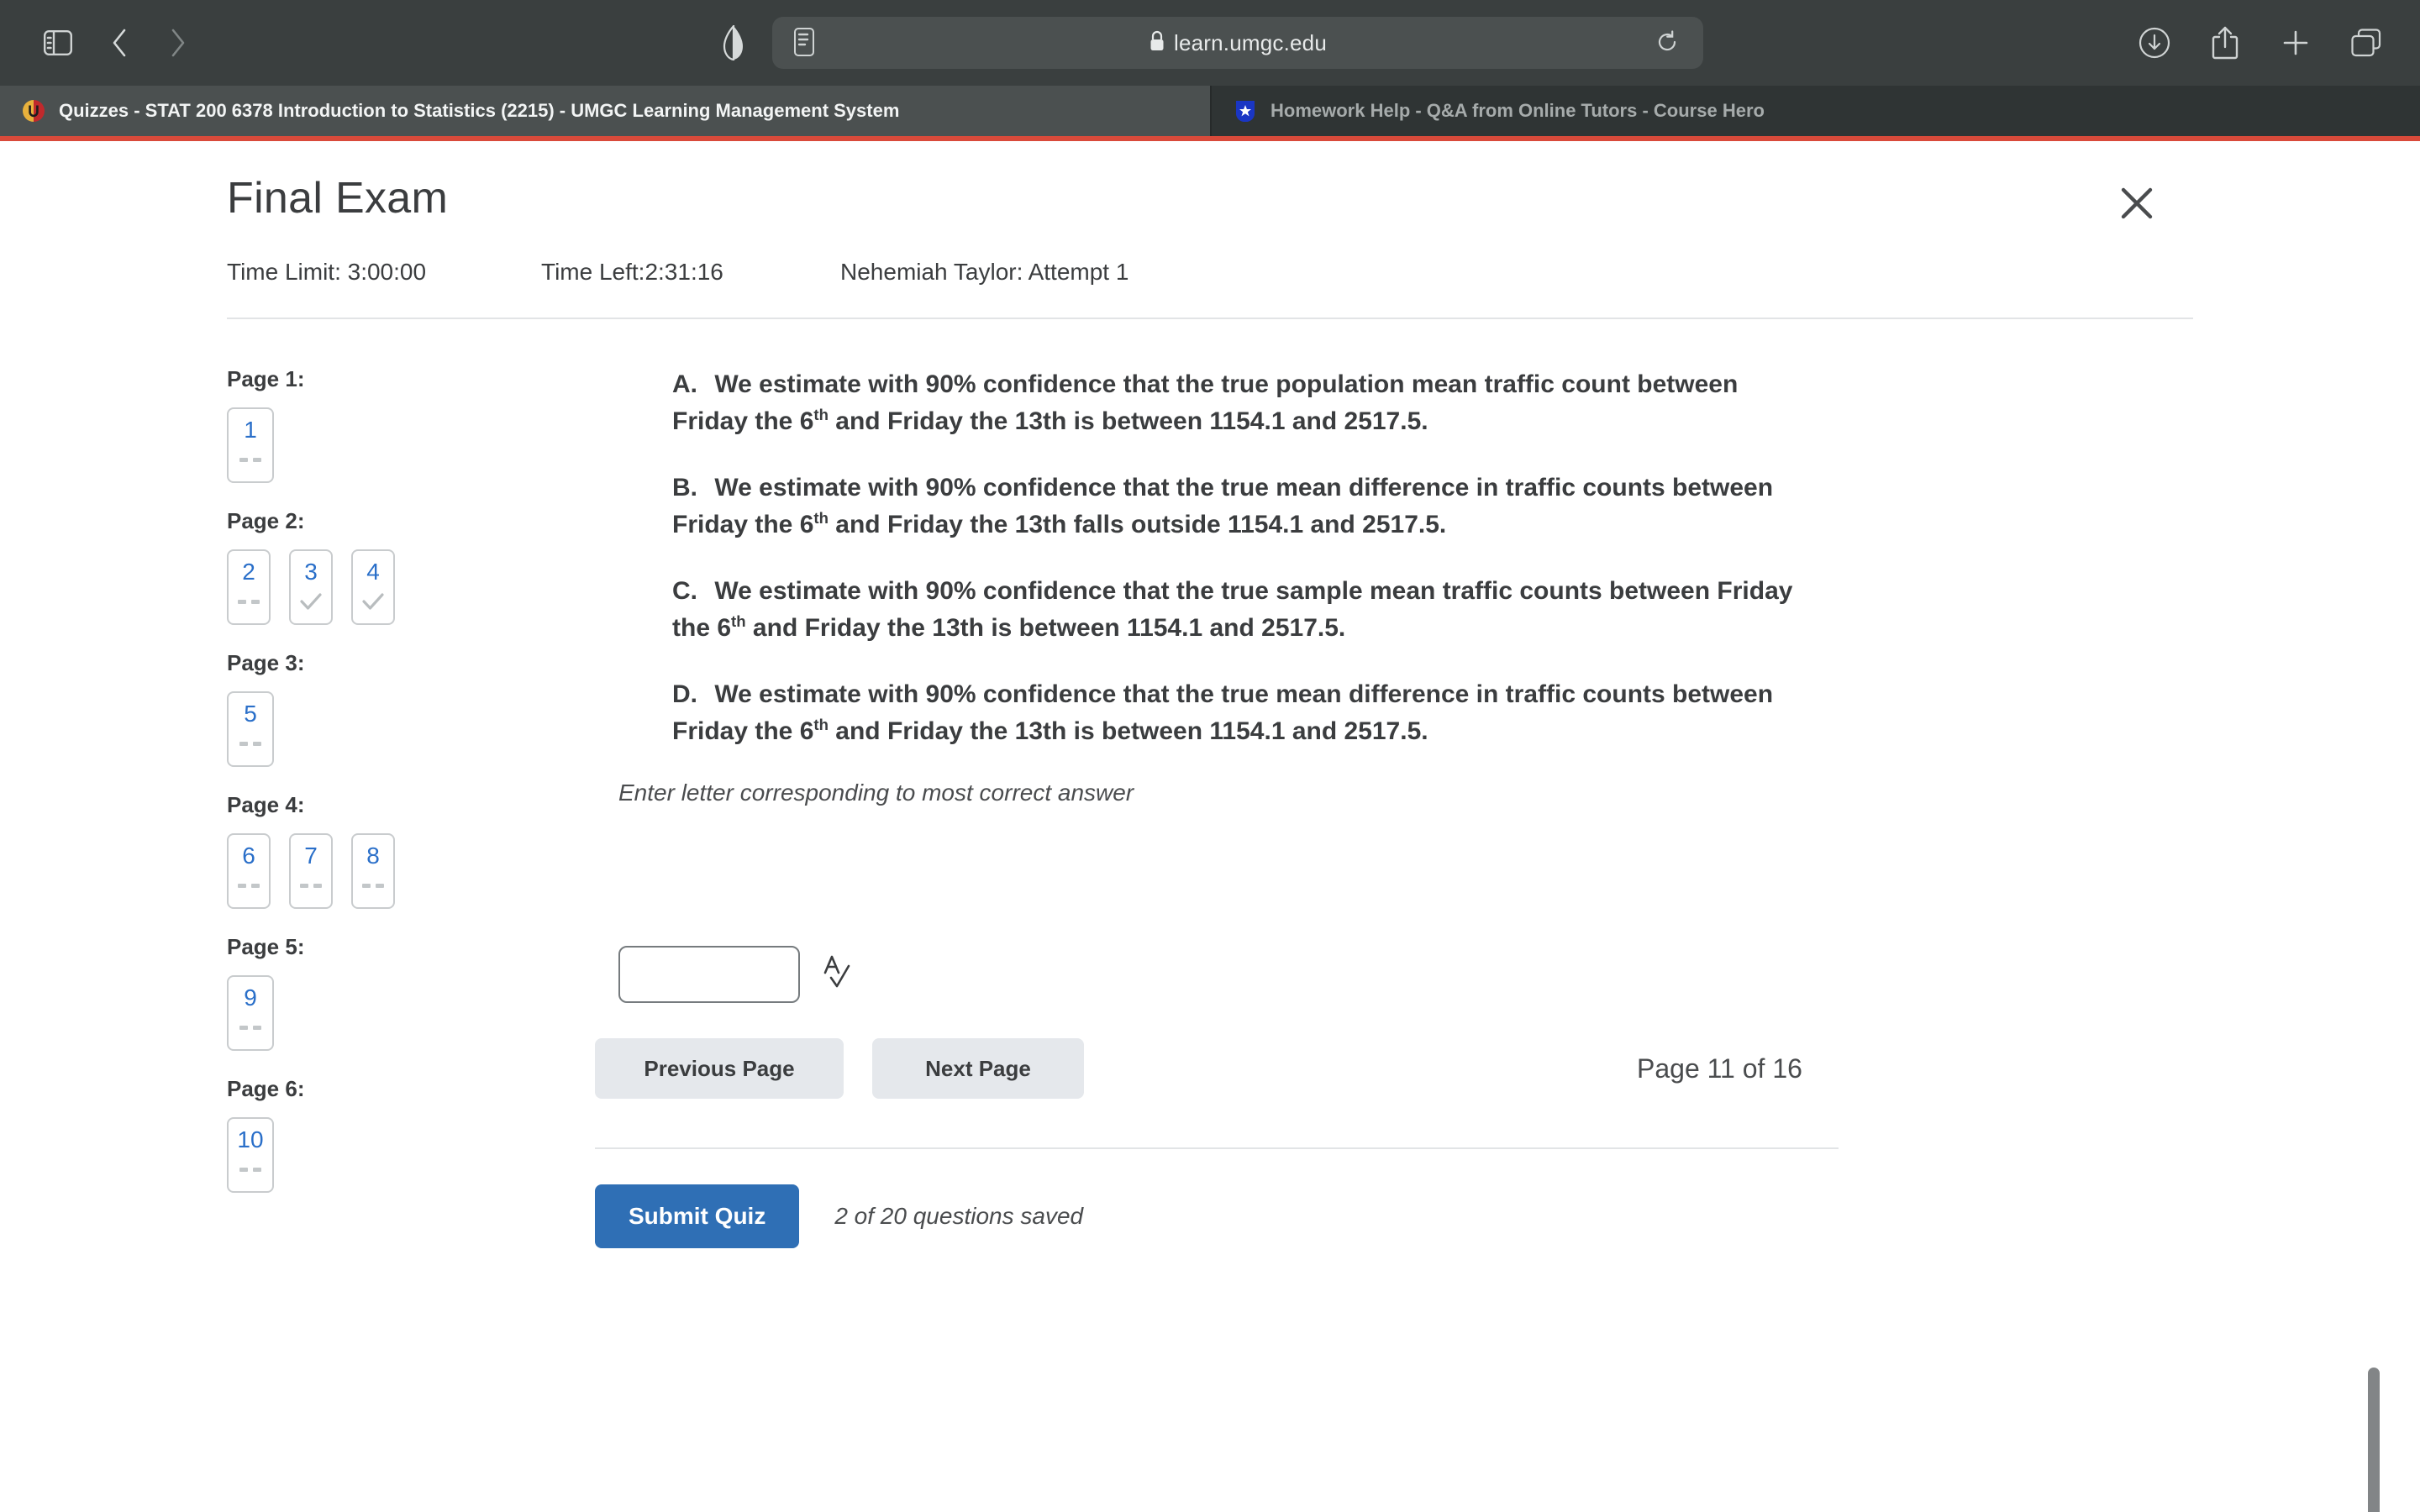 The width and height of the screenshot is (2420, 1512). I want to click on qnav-question-number: 7, so click(311, 856).